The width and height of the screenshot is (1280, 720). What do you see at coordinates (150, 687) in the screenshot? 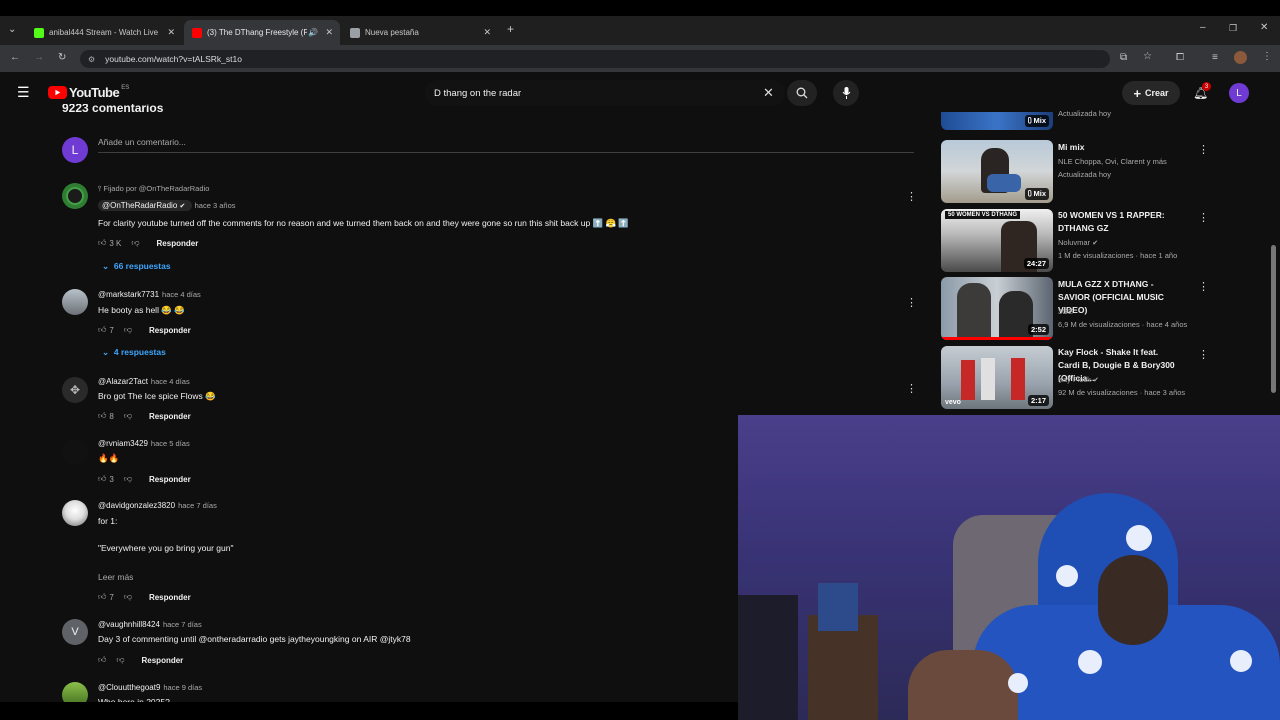
I see `comment-author: @Clouutthegoat9 hace 9 días` at bounding box center [150, 687].